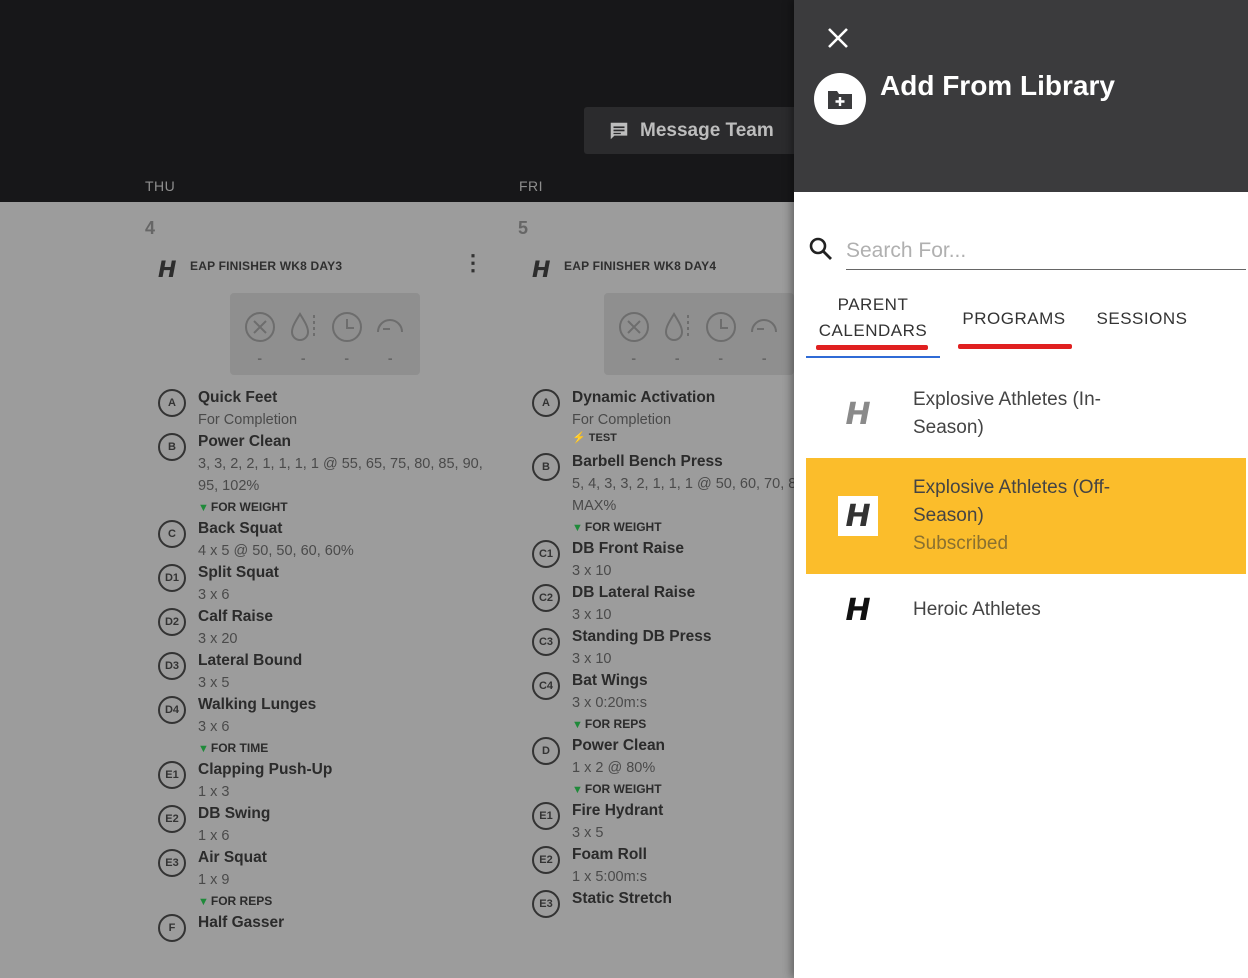 Image resolution: width=1248 pixels, height=978 pixels. I want to click on bolt-icon: ⚡, so click(580, 438).